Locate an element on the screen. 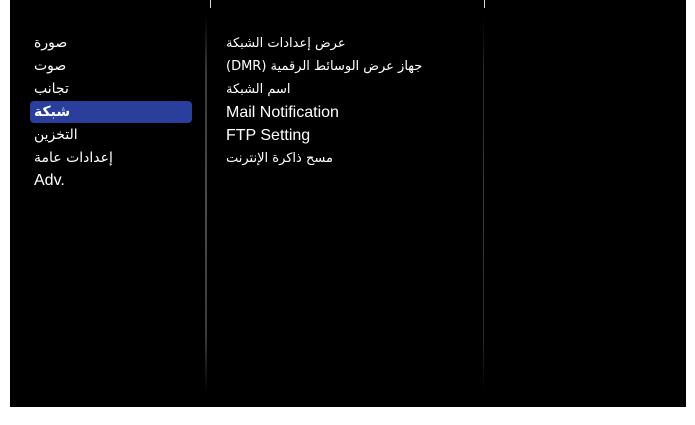  menu-item-picture: صورة is located at coordinates (111, 43).